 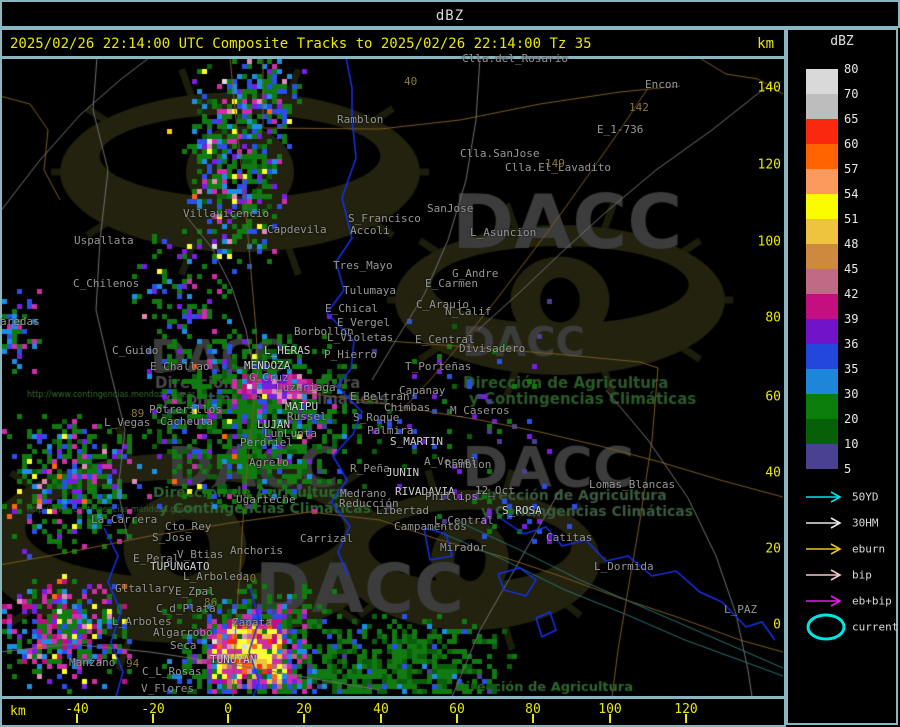 I want to click on title-bar: dBZ, so click(x=450, y=14).